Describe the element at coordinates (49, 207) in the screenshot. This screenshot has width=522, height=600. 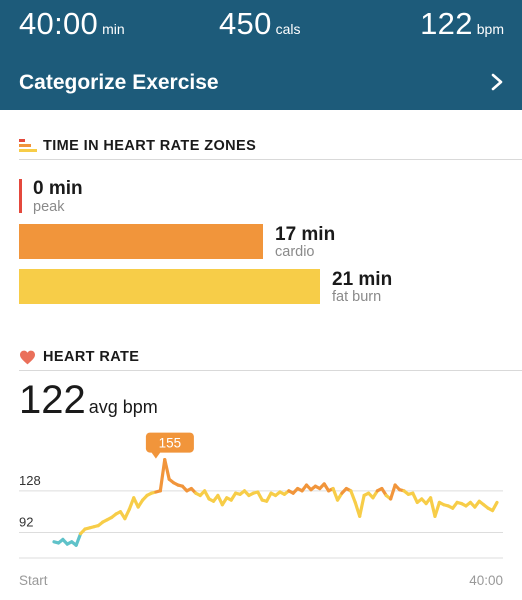
I see `peak-zone-label: peak` at that location.